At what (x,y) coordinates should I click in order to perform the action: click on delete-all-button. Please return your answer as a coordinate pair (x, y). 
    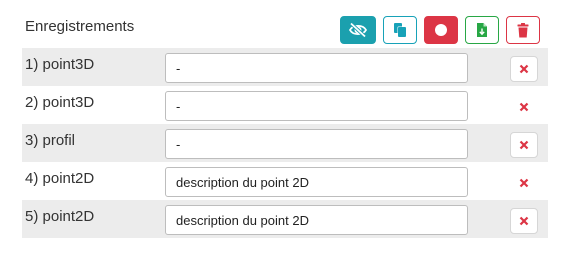
    Looking at the image, I should click on (523, 30).